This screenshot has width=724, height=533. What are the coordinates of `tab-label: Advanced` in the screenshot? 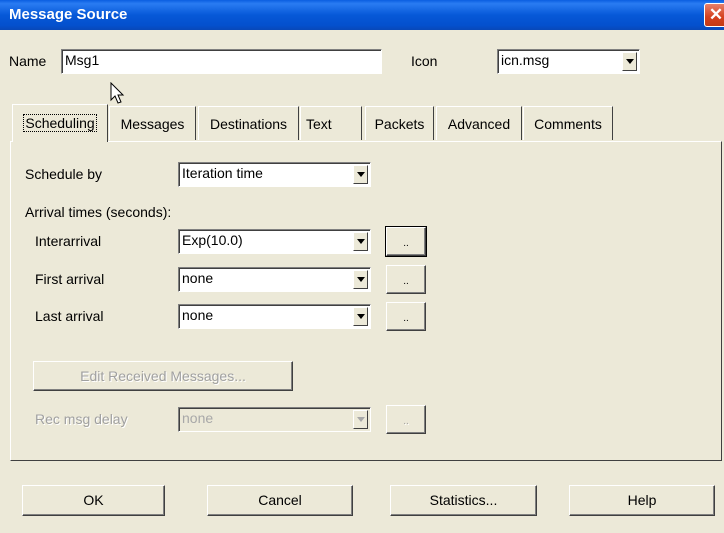 It's located at (479, 124).